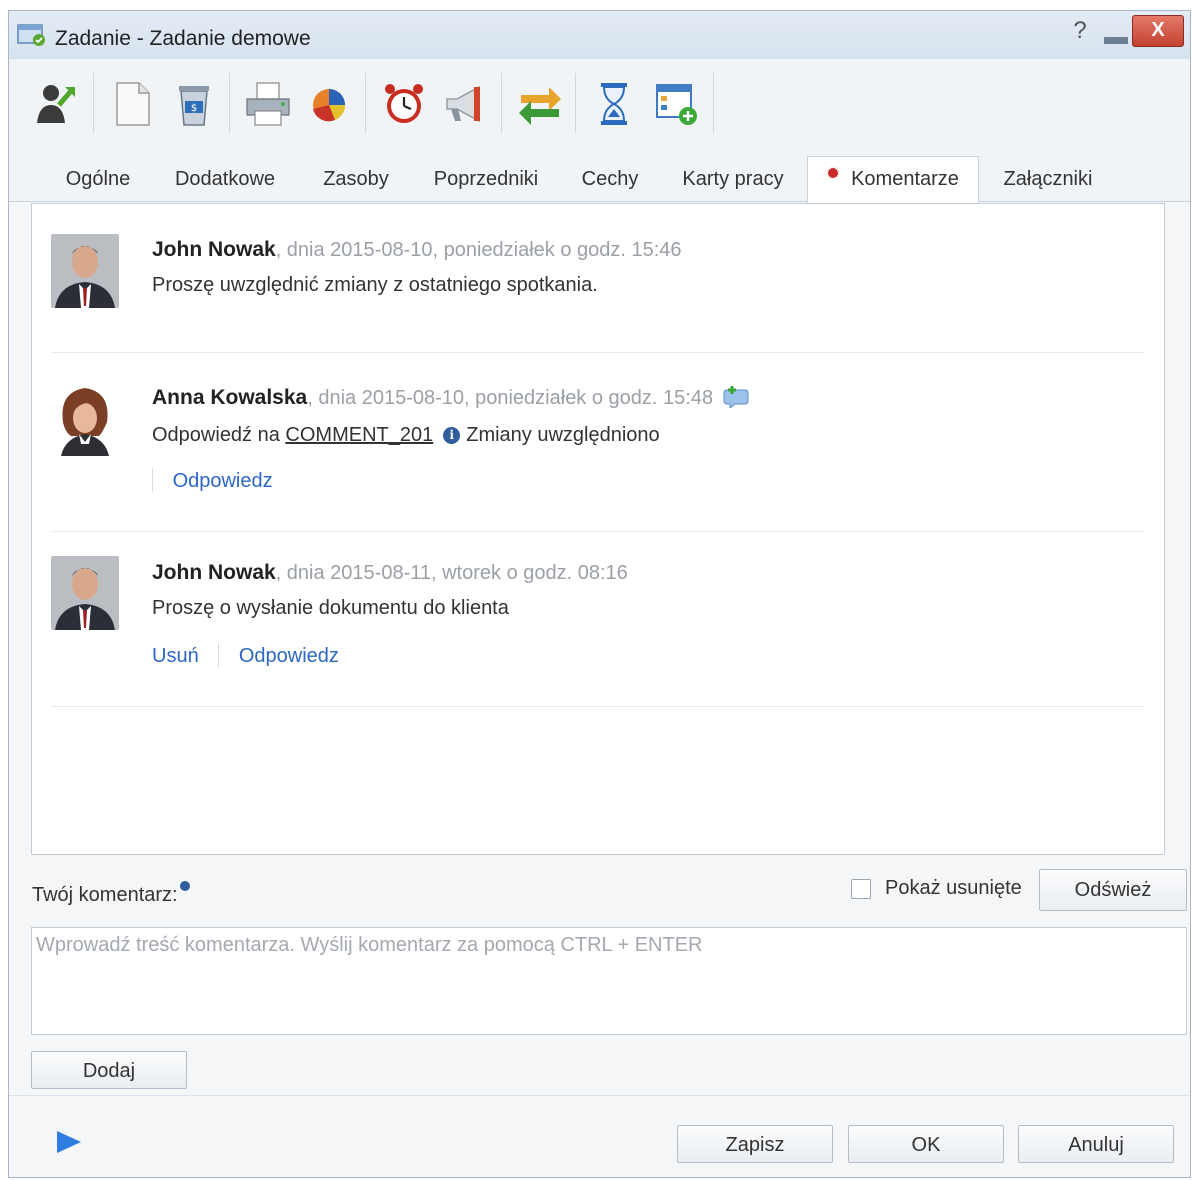 This screenshot has width=1193, height=1180. Describe the element at coordinates (452, 435) in the screenshot. I see `info-icon: i` at that location.